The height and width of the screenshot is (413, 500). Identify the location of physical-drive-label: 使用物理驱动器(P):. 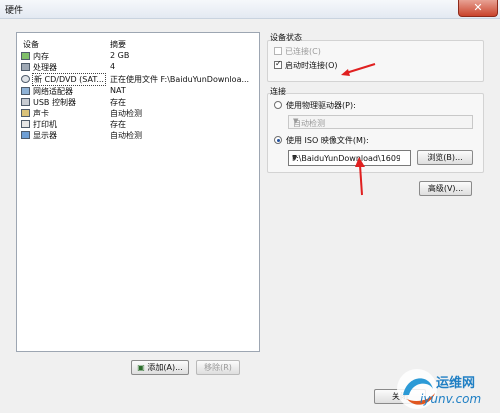
(321, 105).